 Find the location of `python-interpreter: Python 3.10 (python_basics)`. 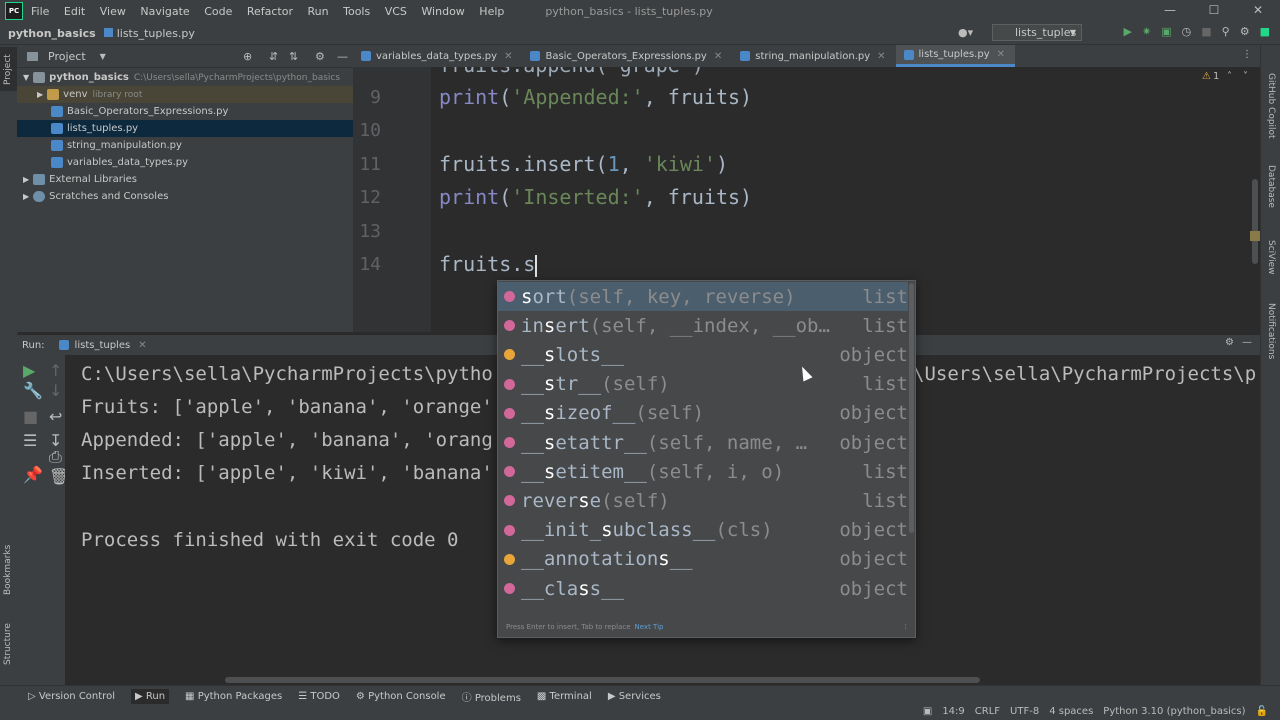

python-interpreter: Python 3.10 (python_basics) is located at coordinates (1174, 711).